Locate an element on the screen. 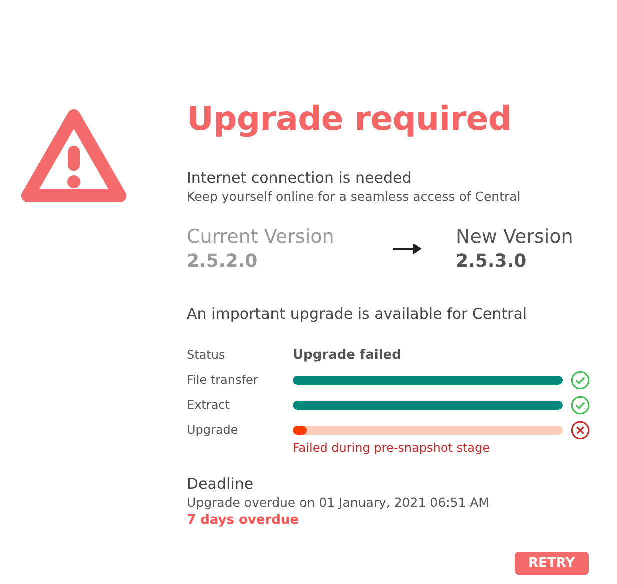 The image size is (617, 584). retry-button: RETRY is located at coordinates (551, 563).